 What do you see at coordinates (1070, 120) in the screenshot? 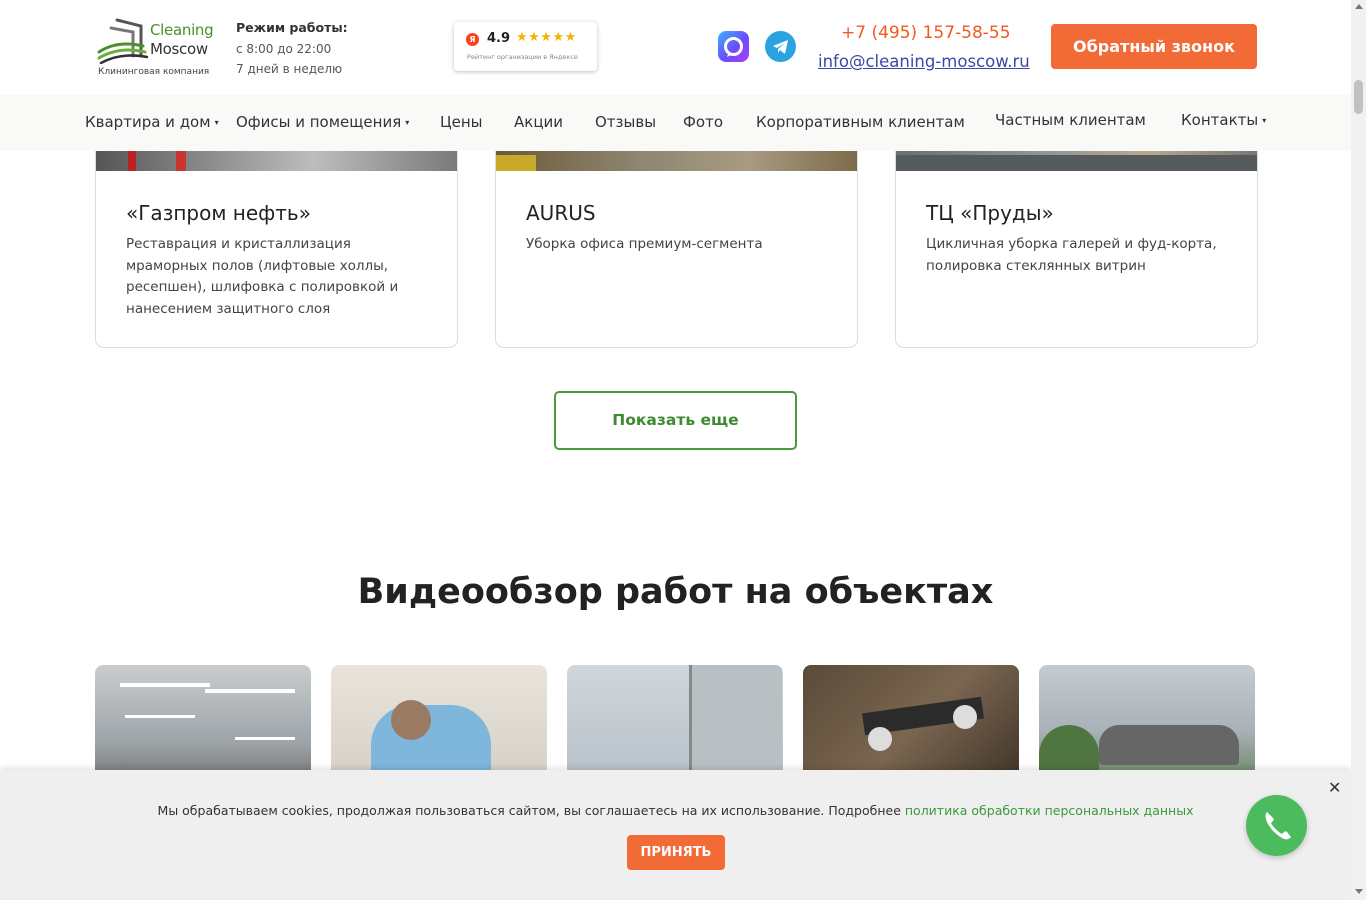
I see `nav-item-private: Частным клиентам` at bounding box center [1070, 120].